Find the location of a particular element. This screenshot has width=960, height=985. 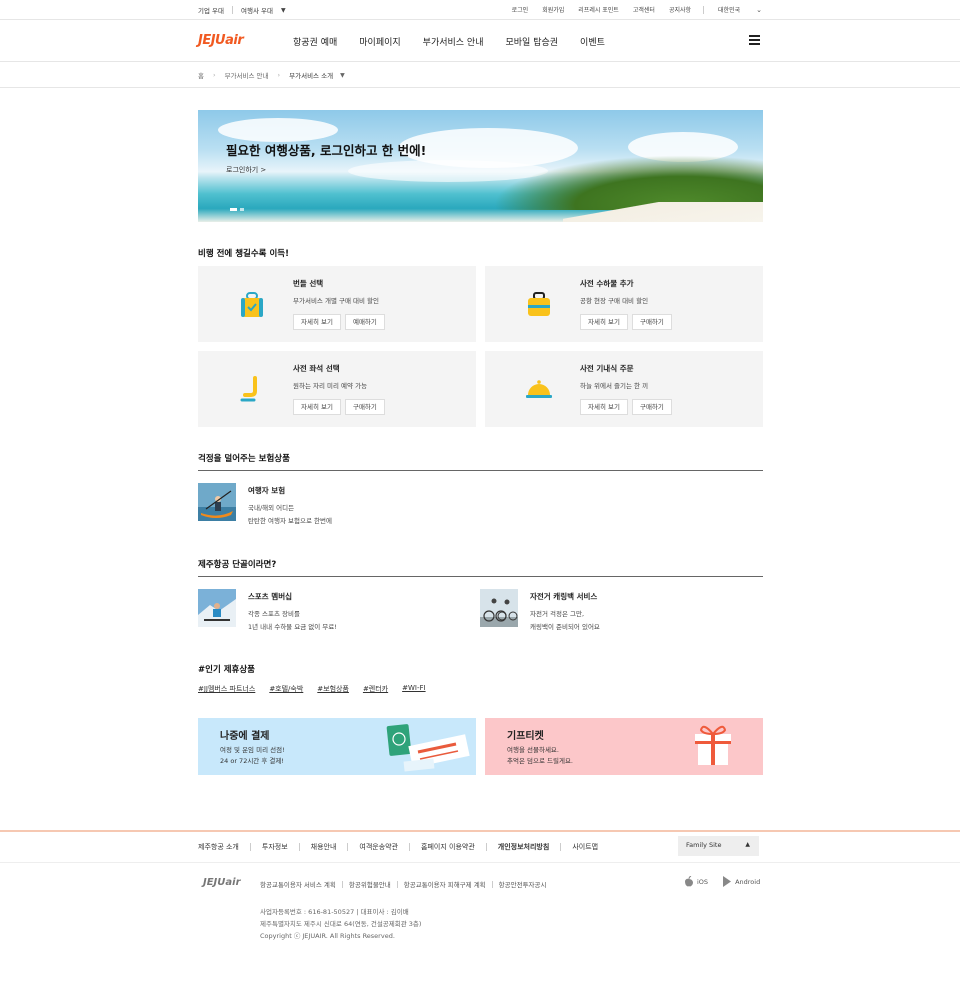

agency-link: 여행사 우대 is located at coordinates (257, 10).